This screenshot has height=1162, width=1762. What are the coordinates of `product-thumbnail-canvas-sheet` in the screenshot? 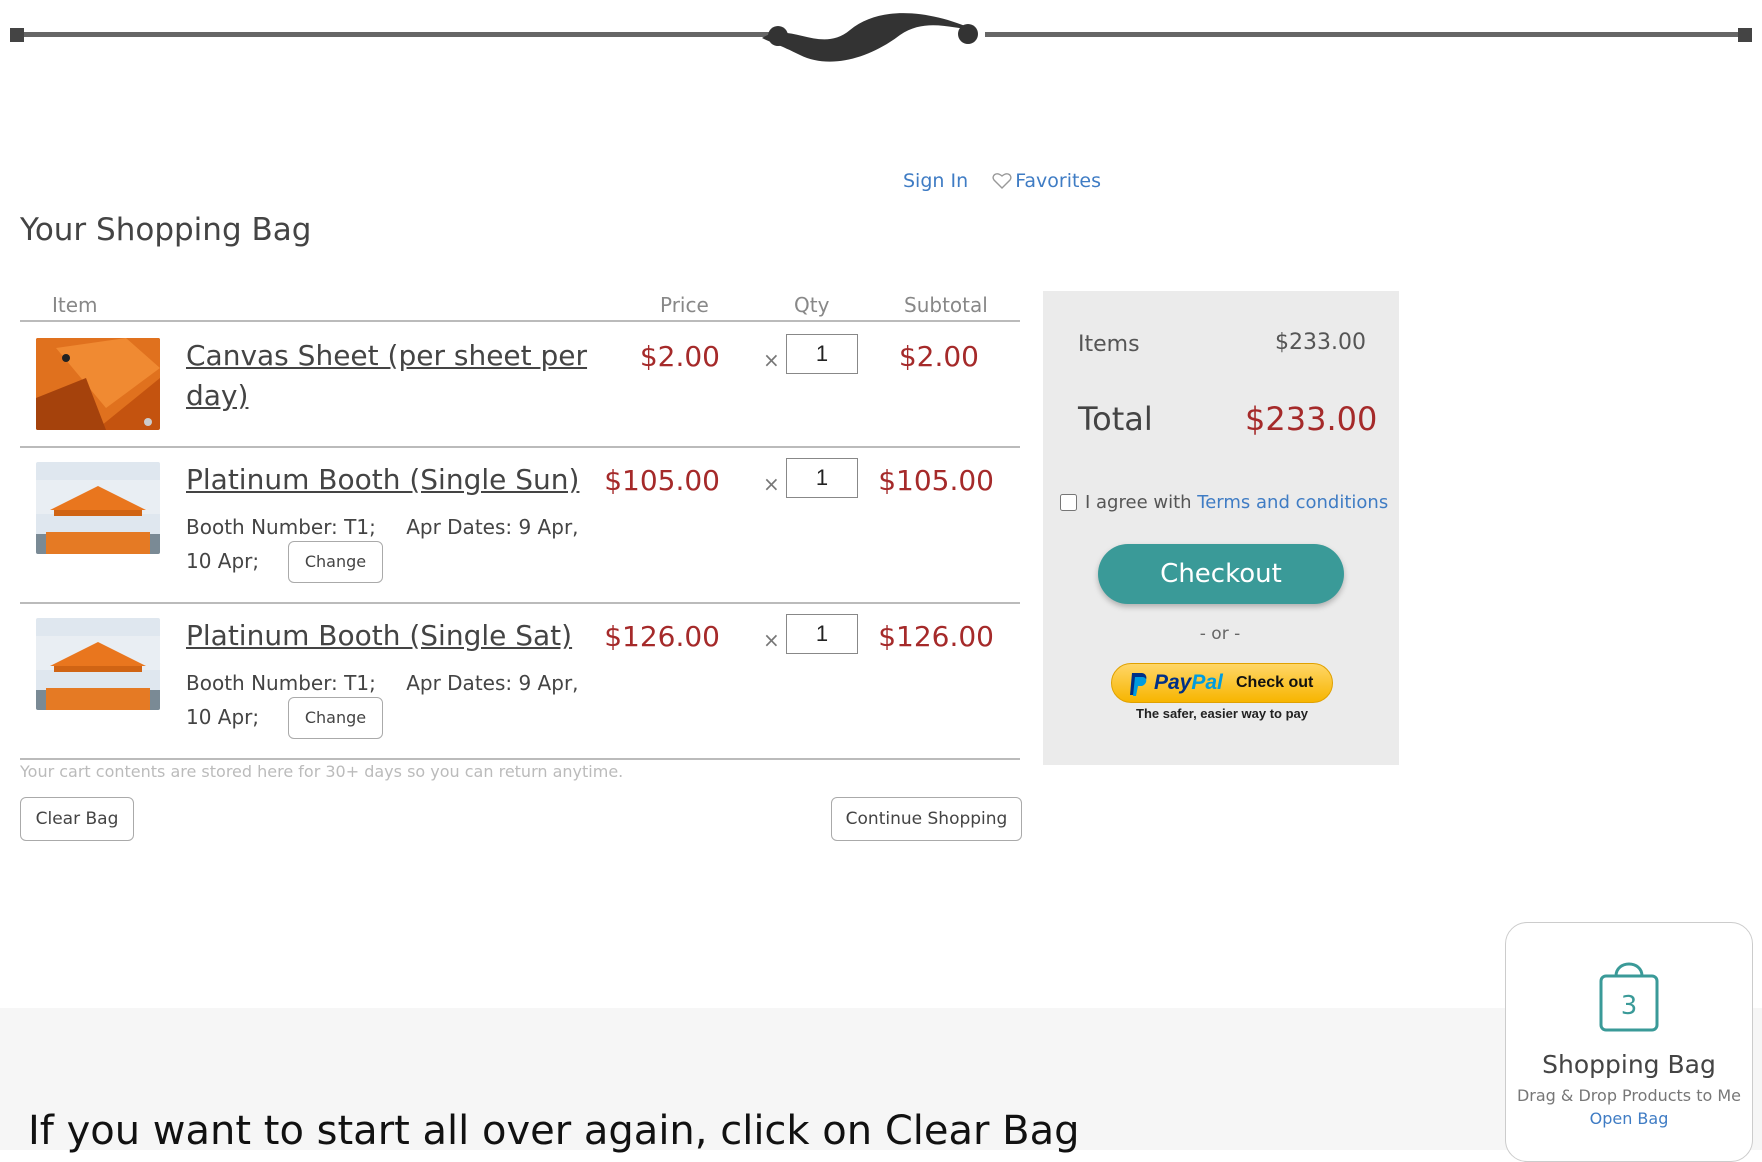 It's located at (98, 384).